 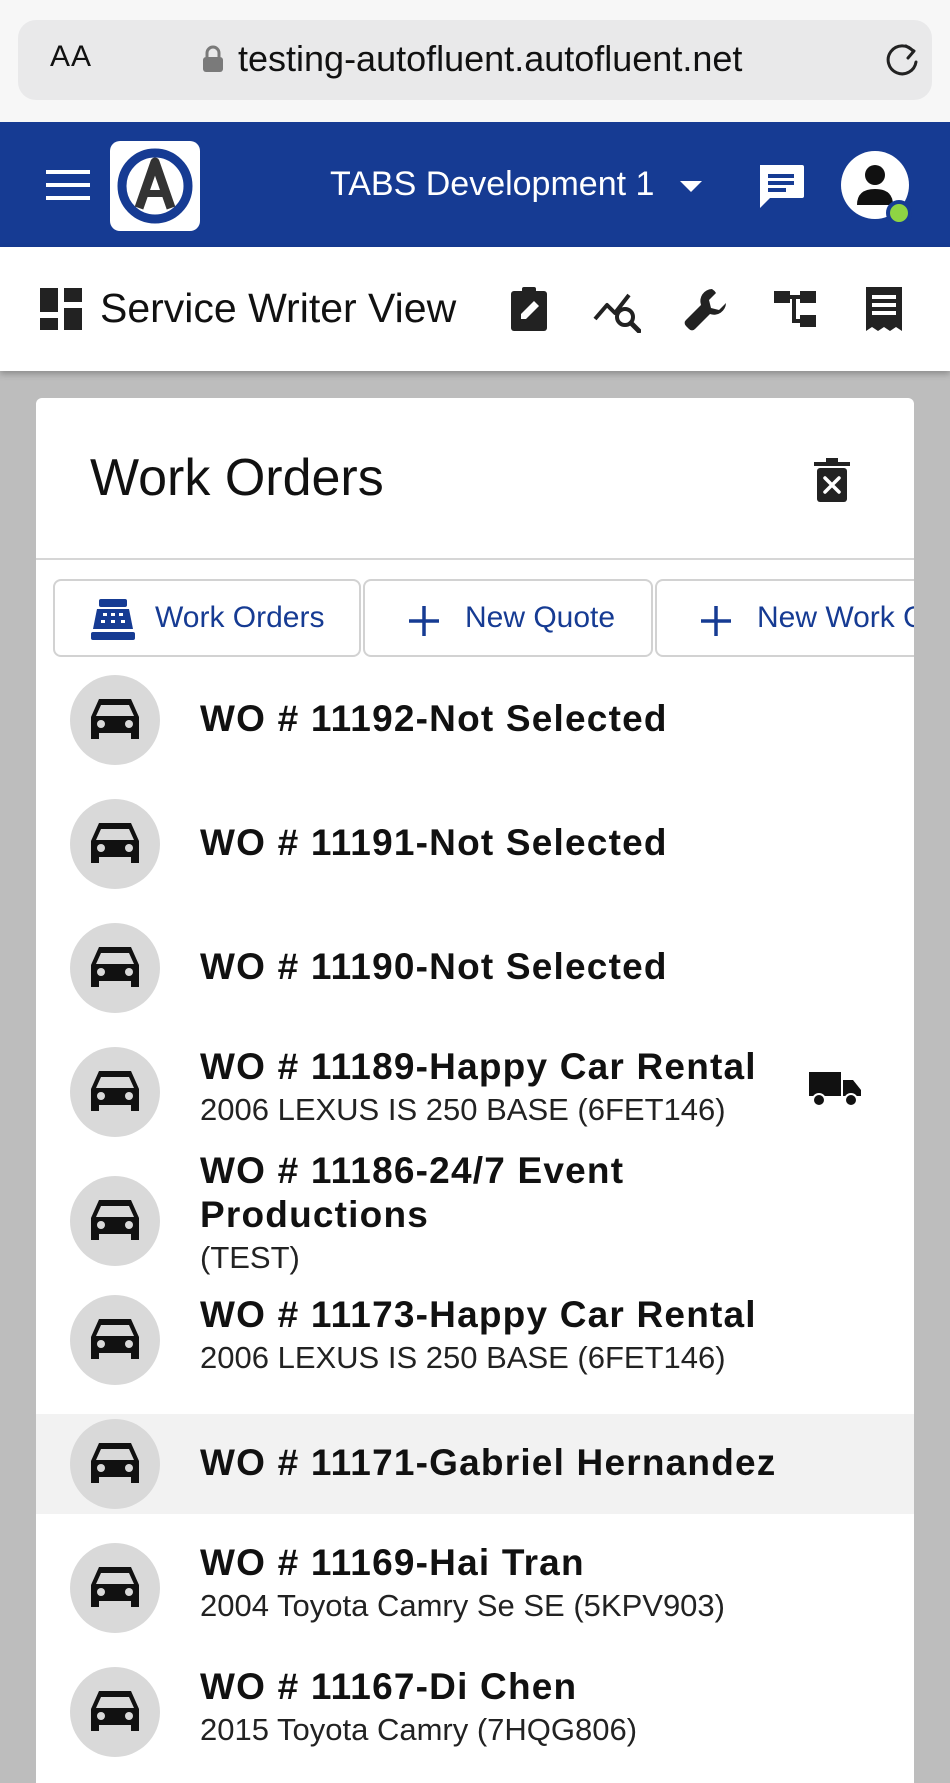 I want to click on work-order-item: WO # 11171-Gabriel Hernandez, so click(x=475, y=1464).